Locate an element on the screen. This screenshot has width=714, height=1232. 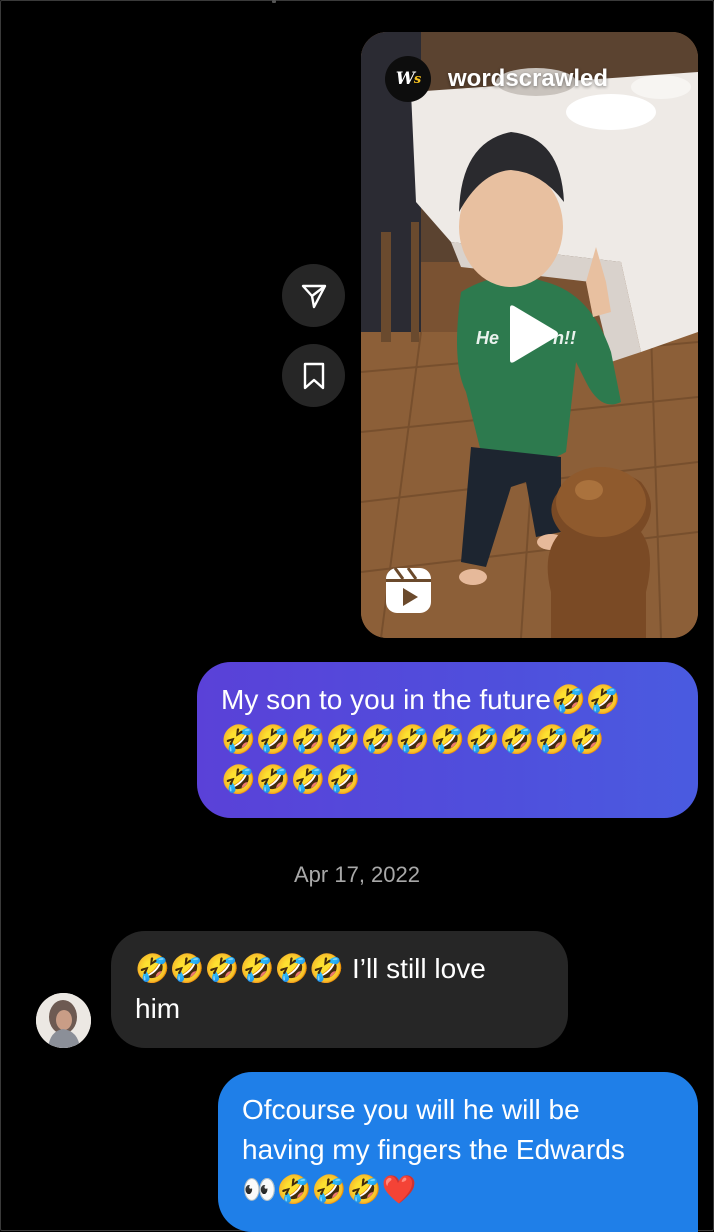
scroll-indicator is located at coordinates (274, 1).